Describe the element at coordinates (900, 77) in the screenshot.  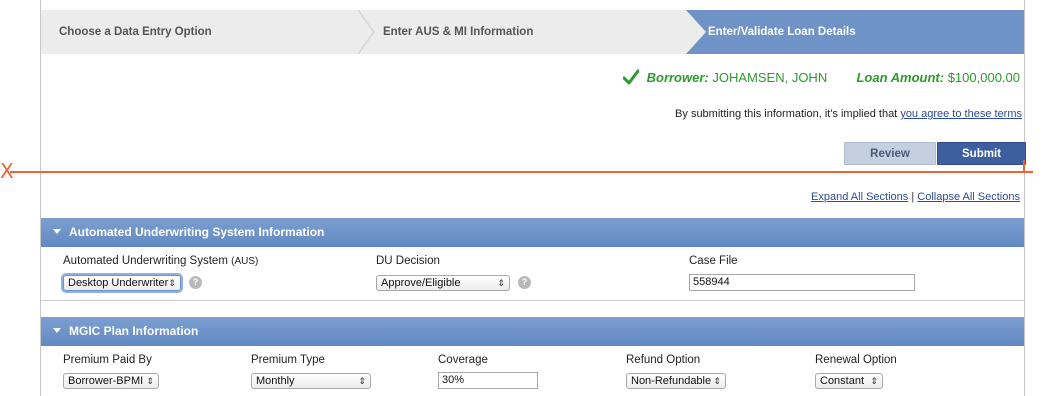
I see `loan-amount-label: Loan Amount:` at that location.